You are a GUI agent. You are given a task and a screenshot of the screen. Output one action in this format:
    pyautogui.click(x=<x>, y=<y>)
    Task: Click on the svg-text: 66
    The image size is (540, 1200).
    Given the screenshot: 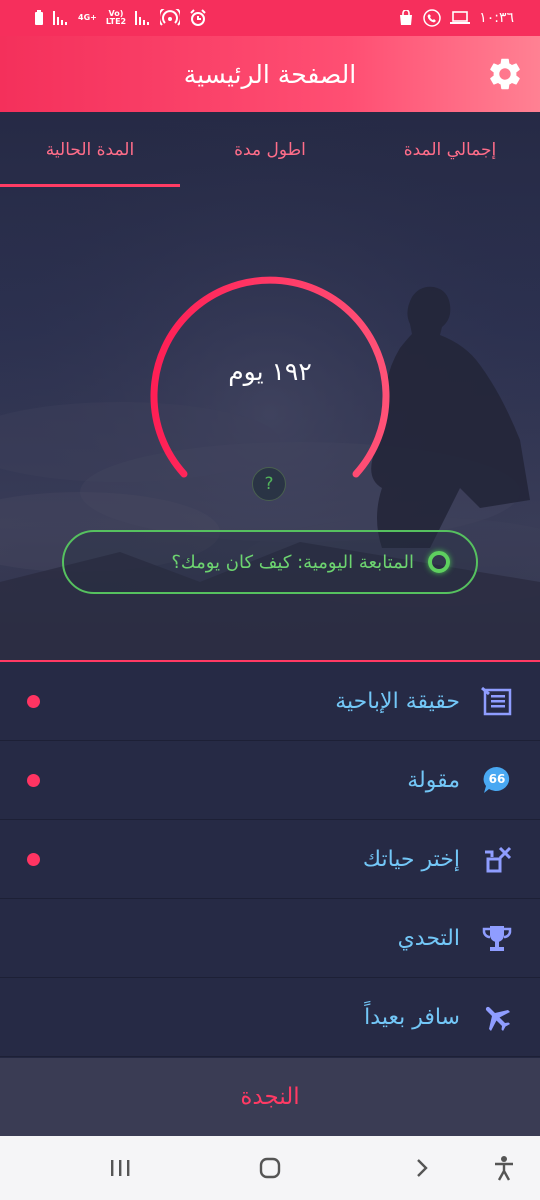 What is the action you would take?
    pyautogui.click(x=497, y=779)
    